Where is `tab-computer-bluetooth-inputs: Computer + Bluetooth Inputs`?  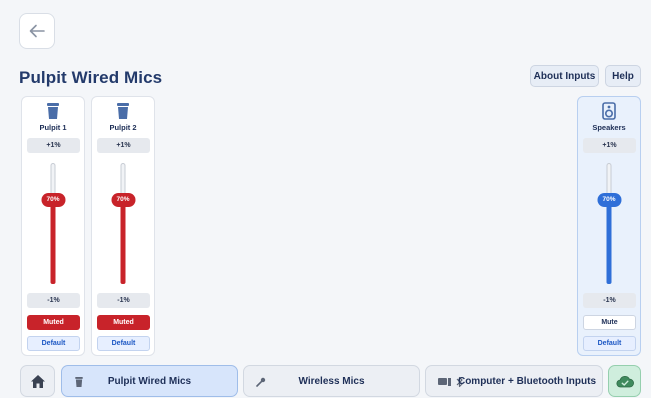
tab-computer-bluetooth-inputs: Computer + Bluetooth Inputs is located at coordinates (514, 381).